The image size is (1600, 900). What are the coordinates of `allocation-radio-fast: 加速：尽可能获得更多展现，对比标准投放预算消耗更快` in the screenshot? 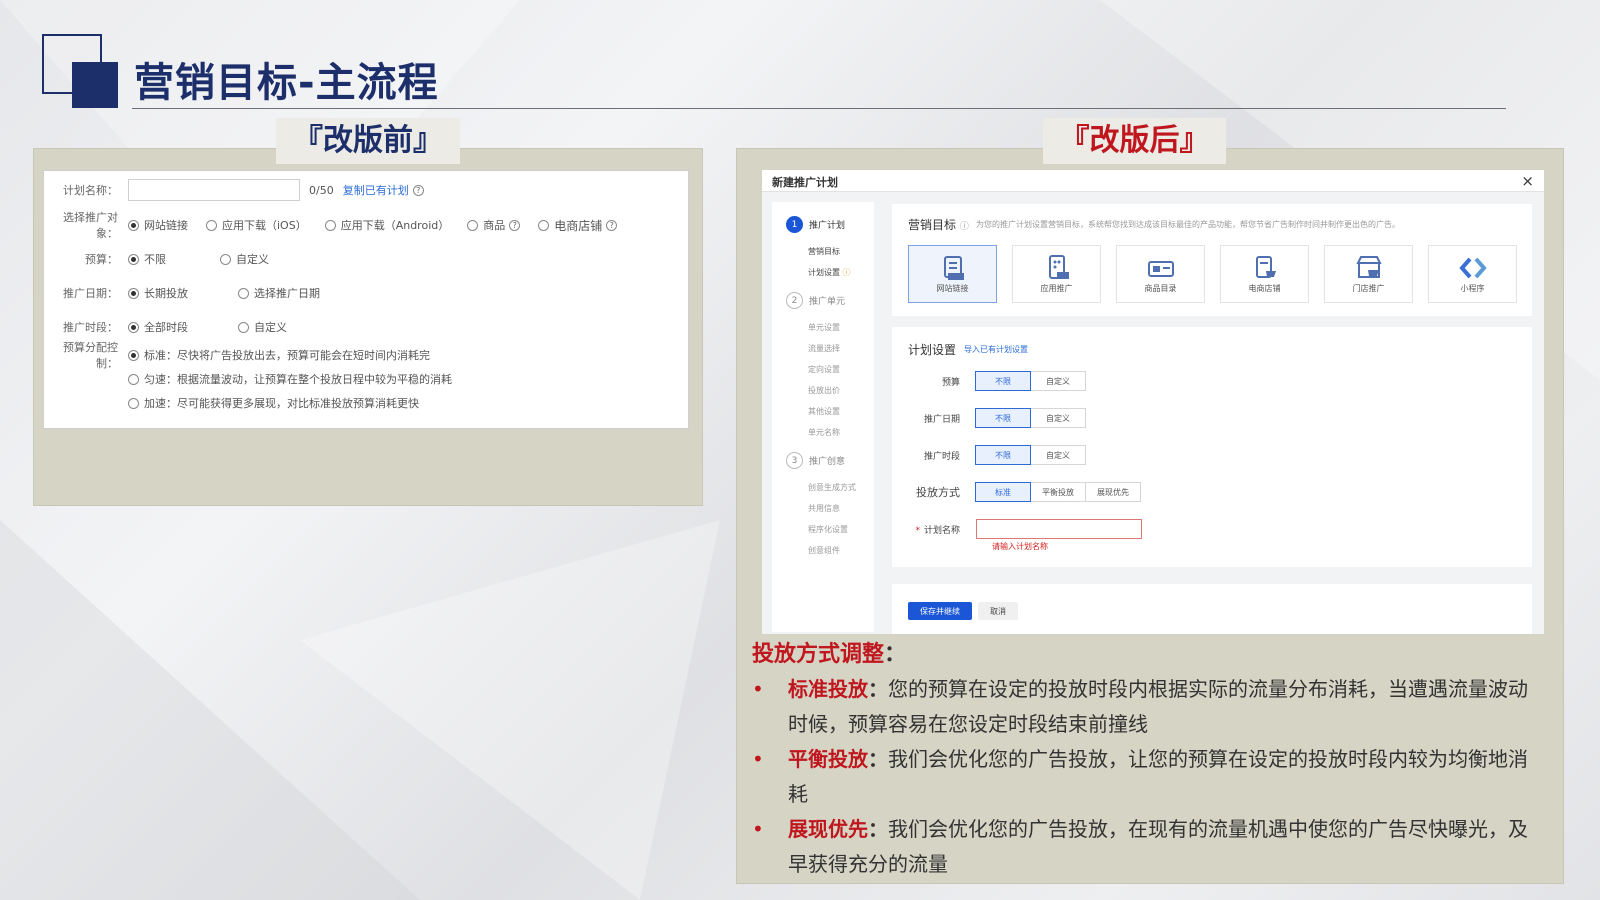 It's located at (273, 403).